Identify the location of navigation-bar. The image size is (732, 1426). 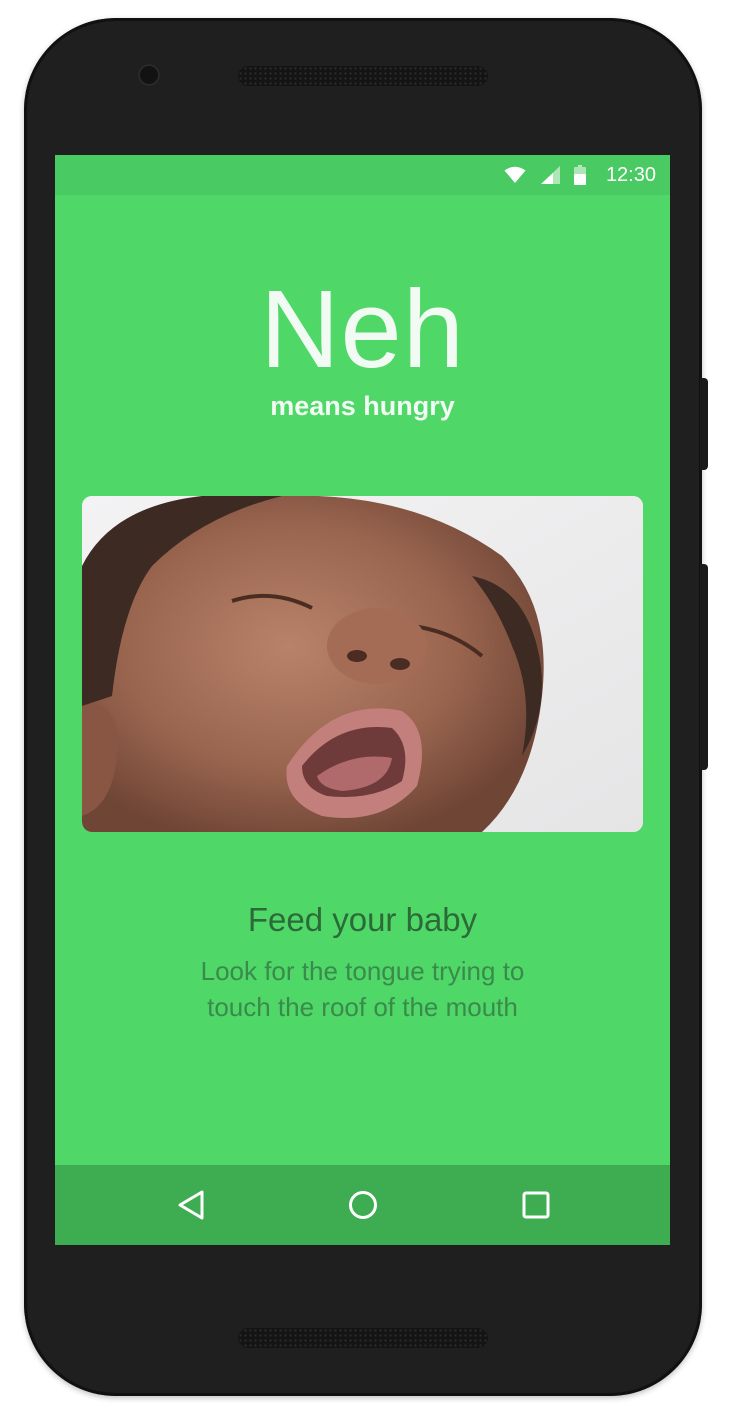
(362, 1205).